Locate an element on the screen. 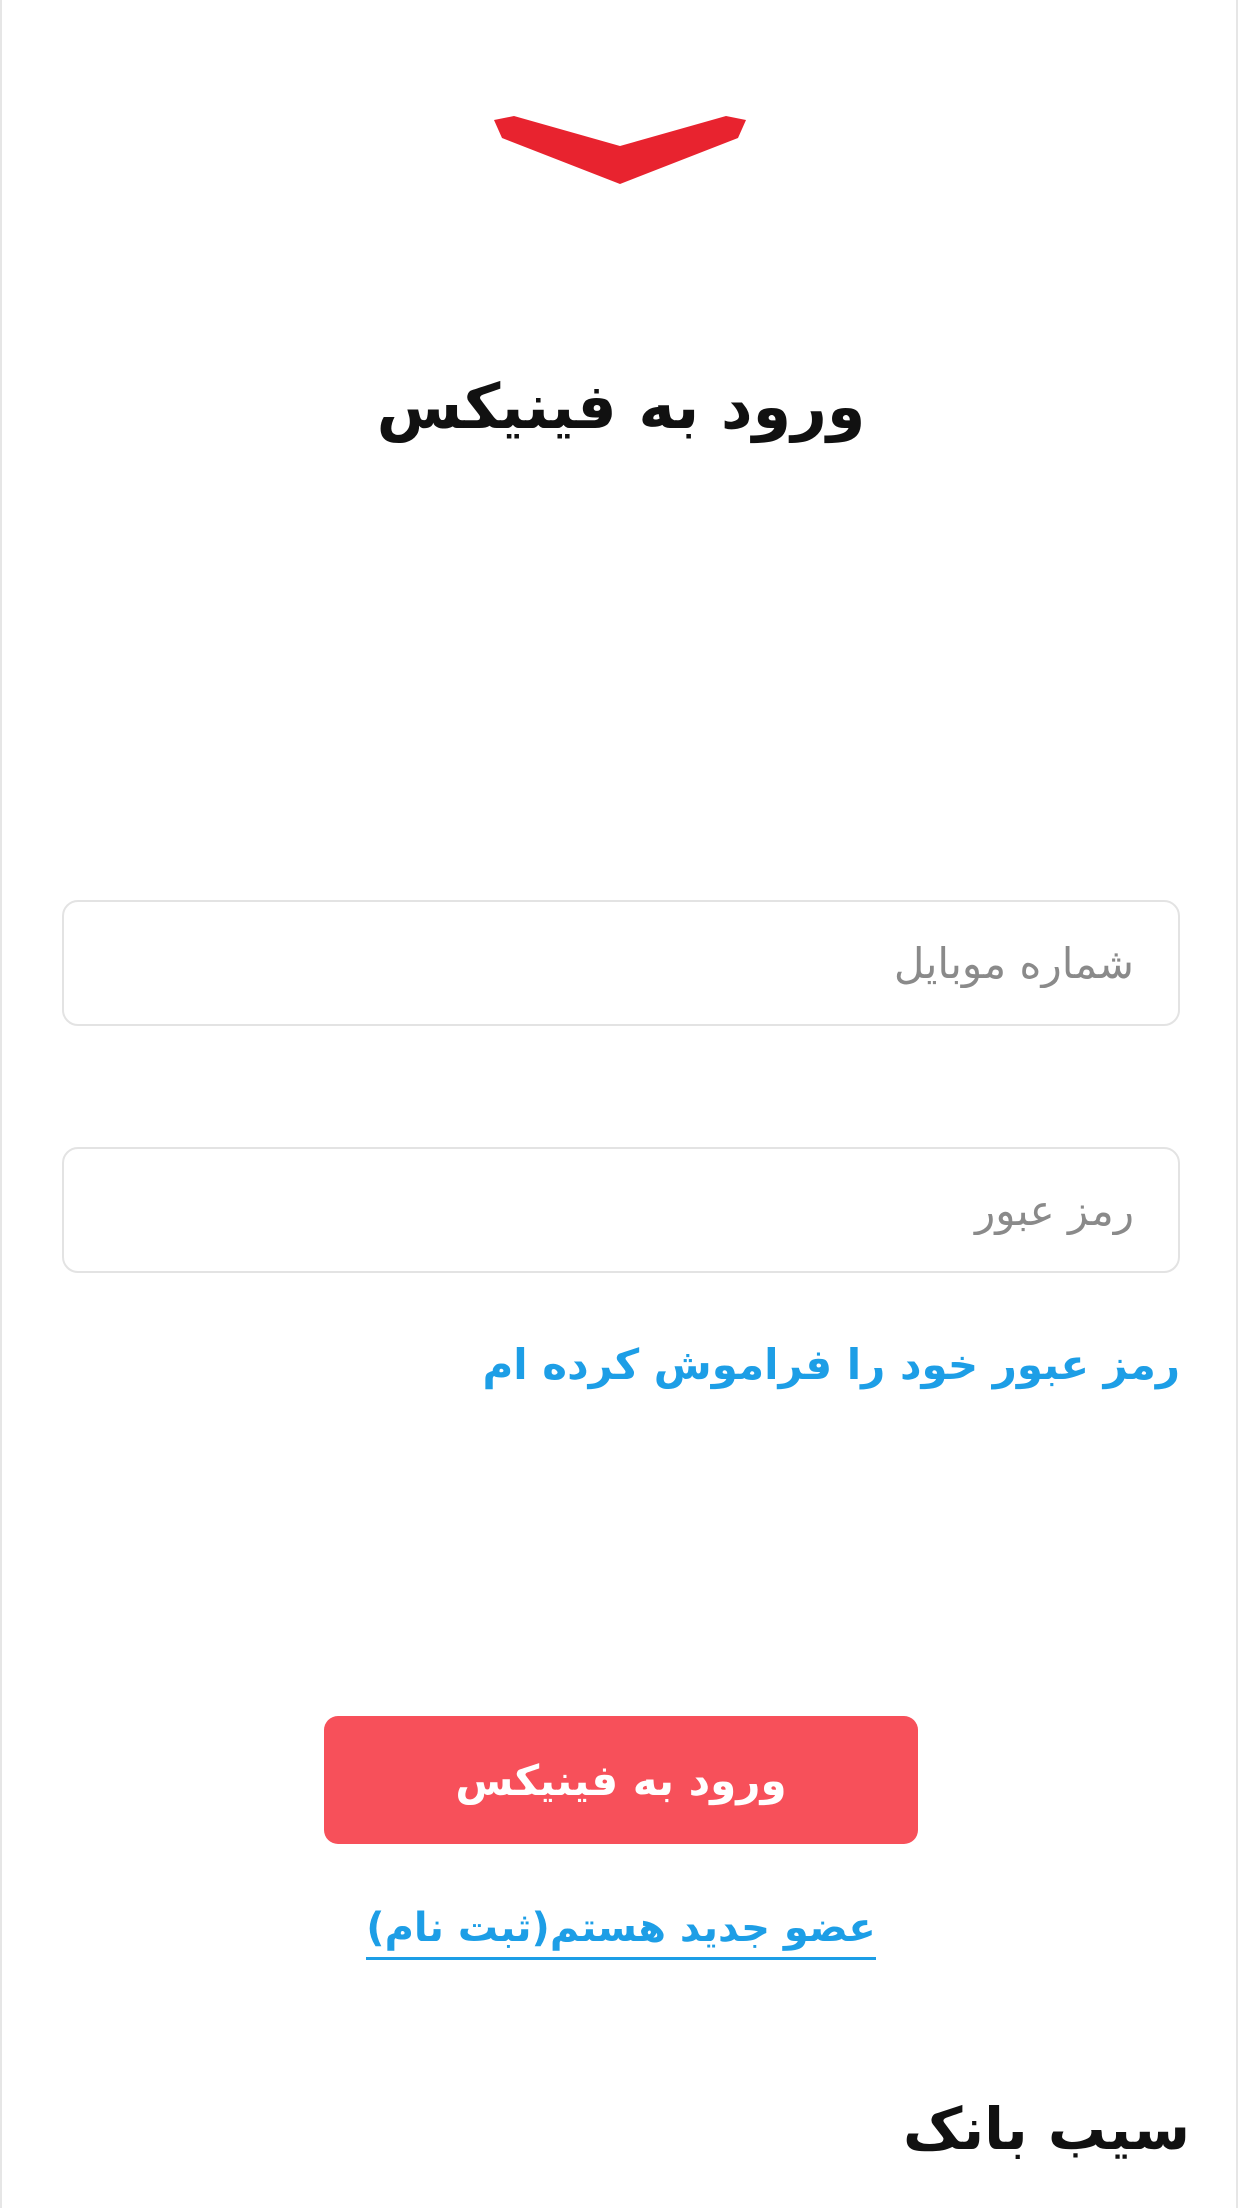 The height and width of the screenshot is (2208, 1242). register-link: عضو جدید هستم(ثبت نام) is located at coordinates (621, 1932).